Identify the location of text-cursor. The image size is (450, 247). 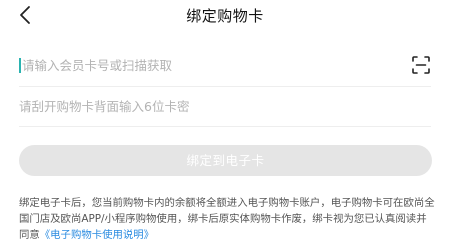
(20, 65).